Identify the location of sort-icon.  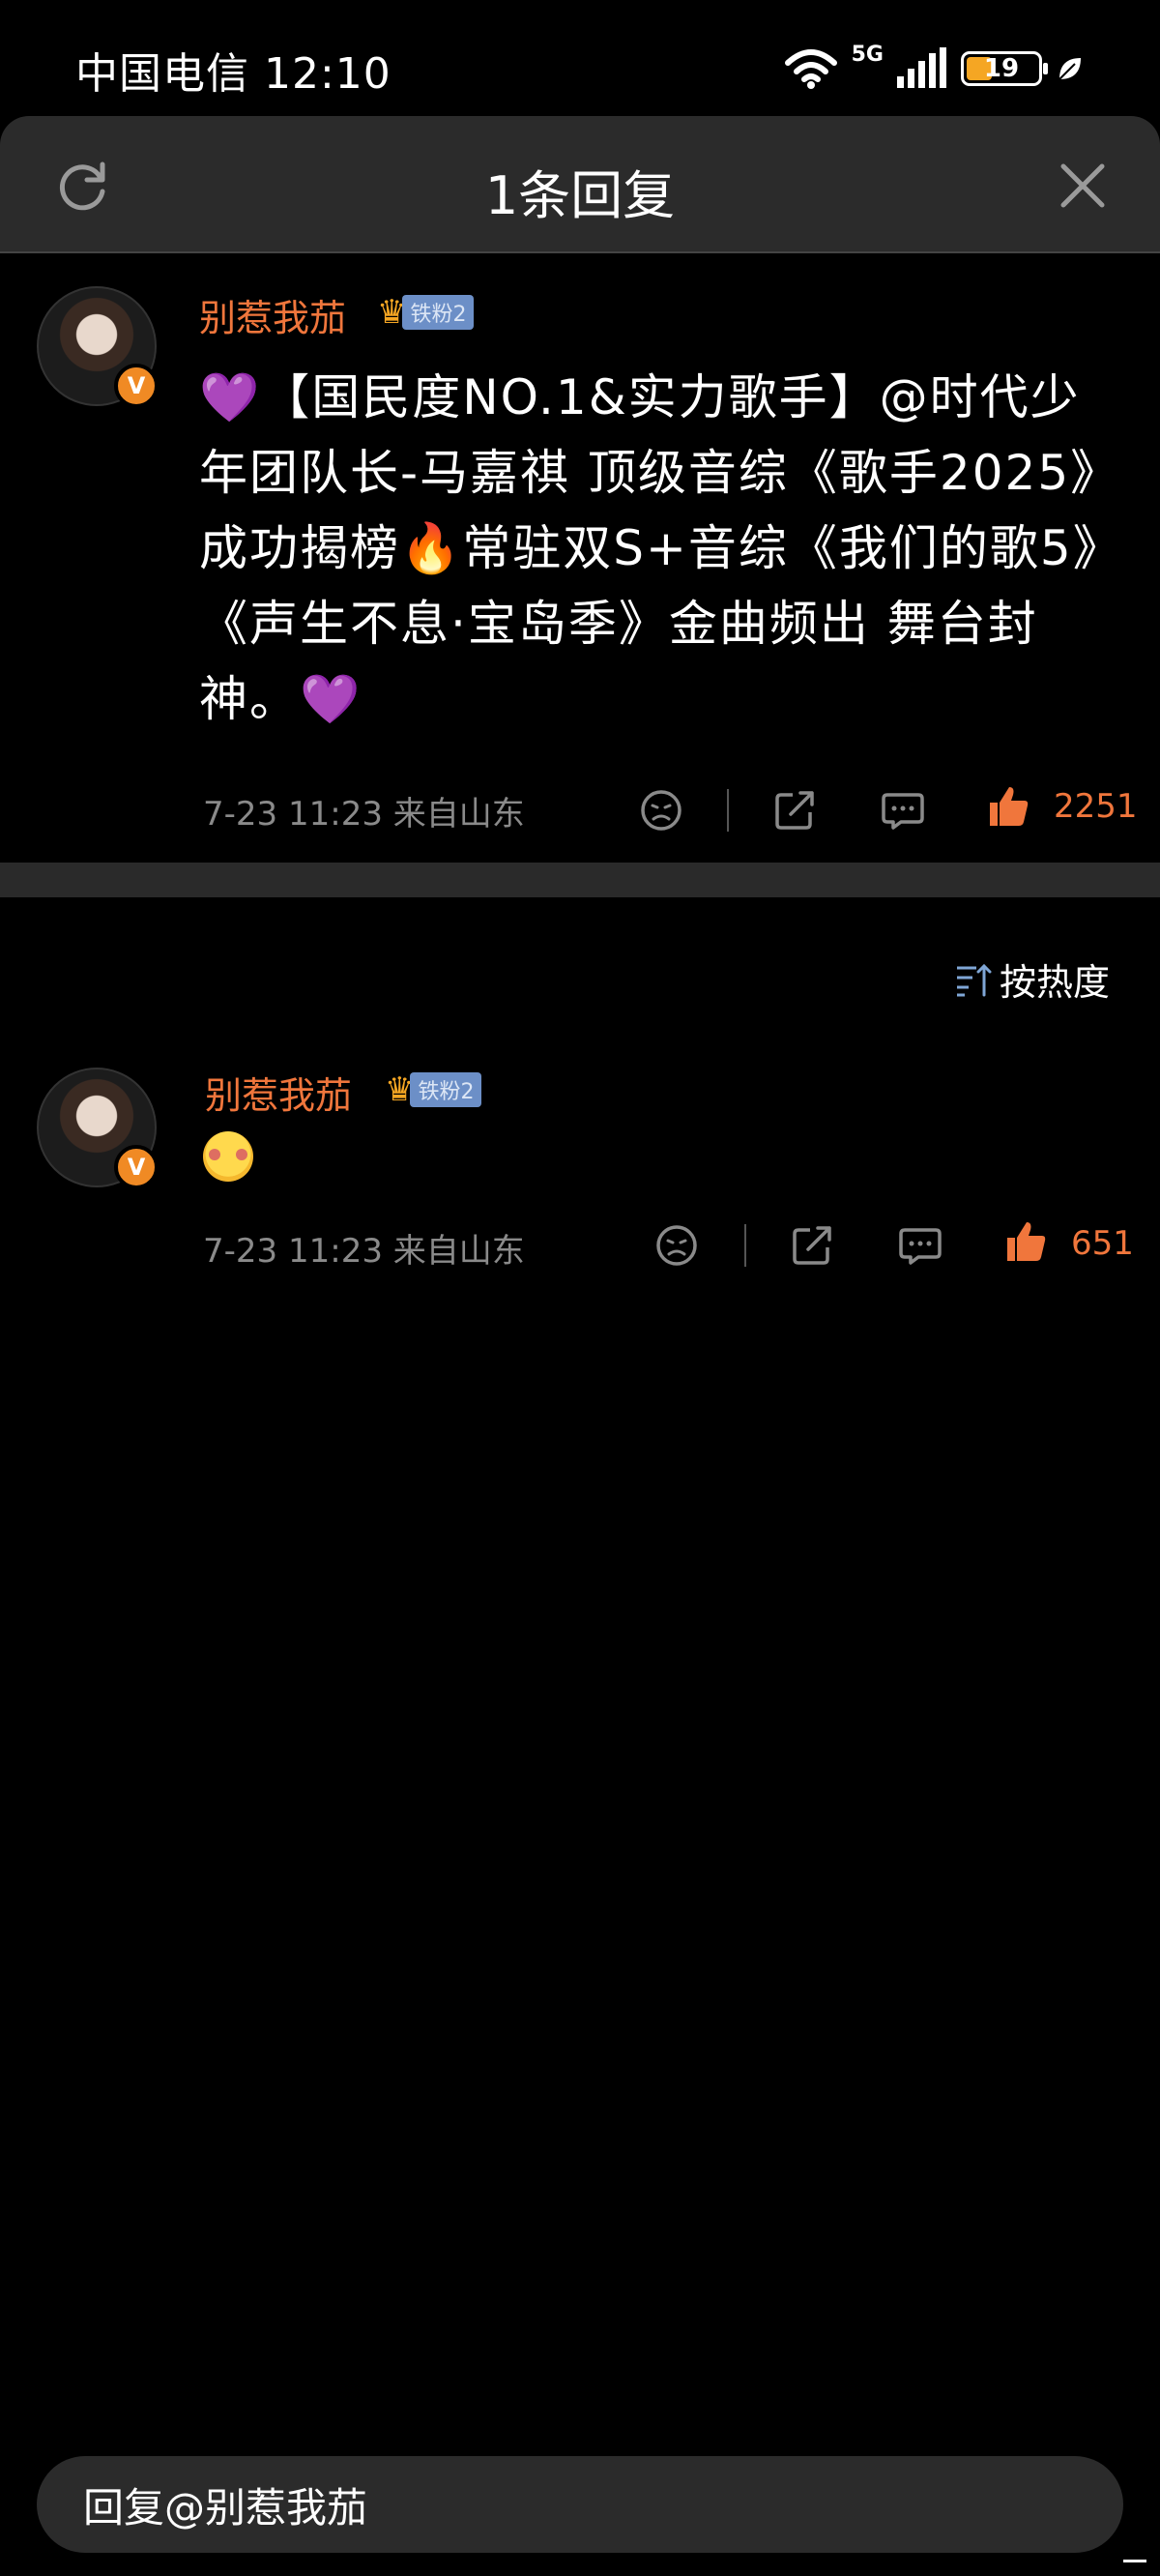
(974, 979).